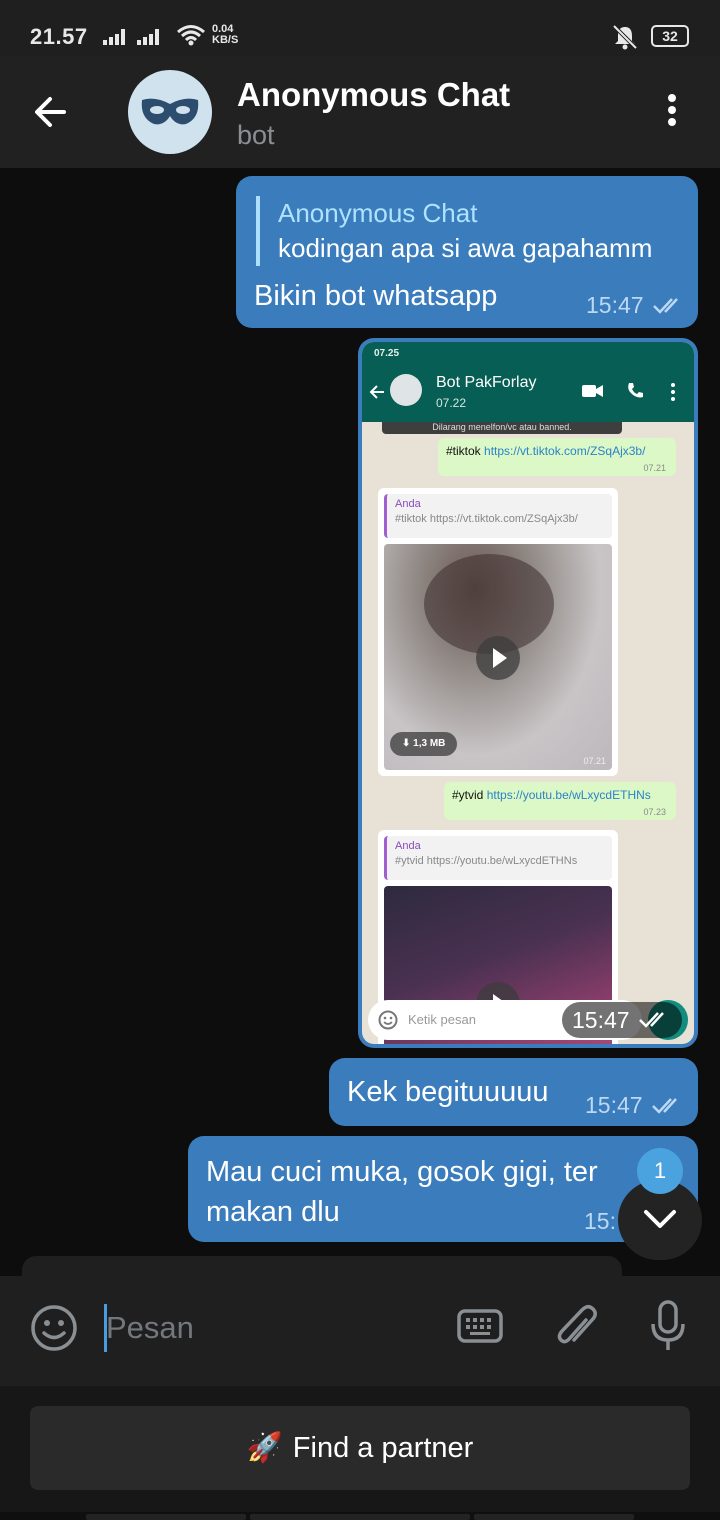 The height and width of the screenshot is (1520, 720). I want to click on ss-video-time: 07.21, so click(594, 761).